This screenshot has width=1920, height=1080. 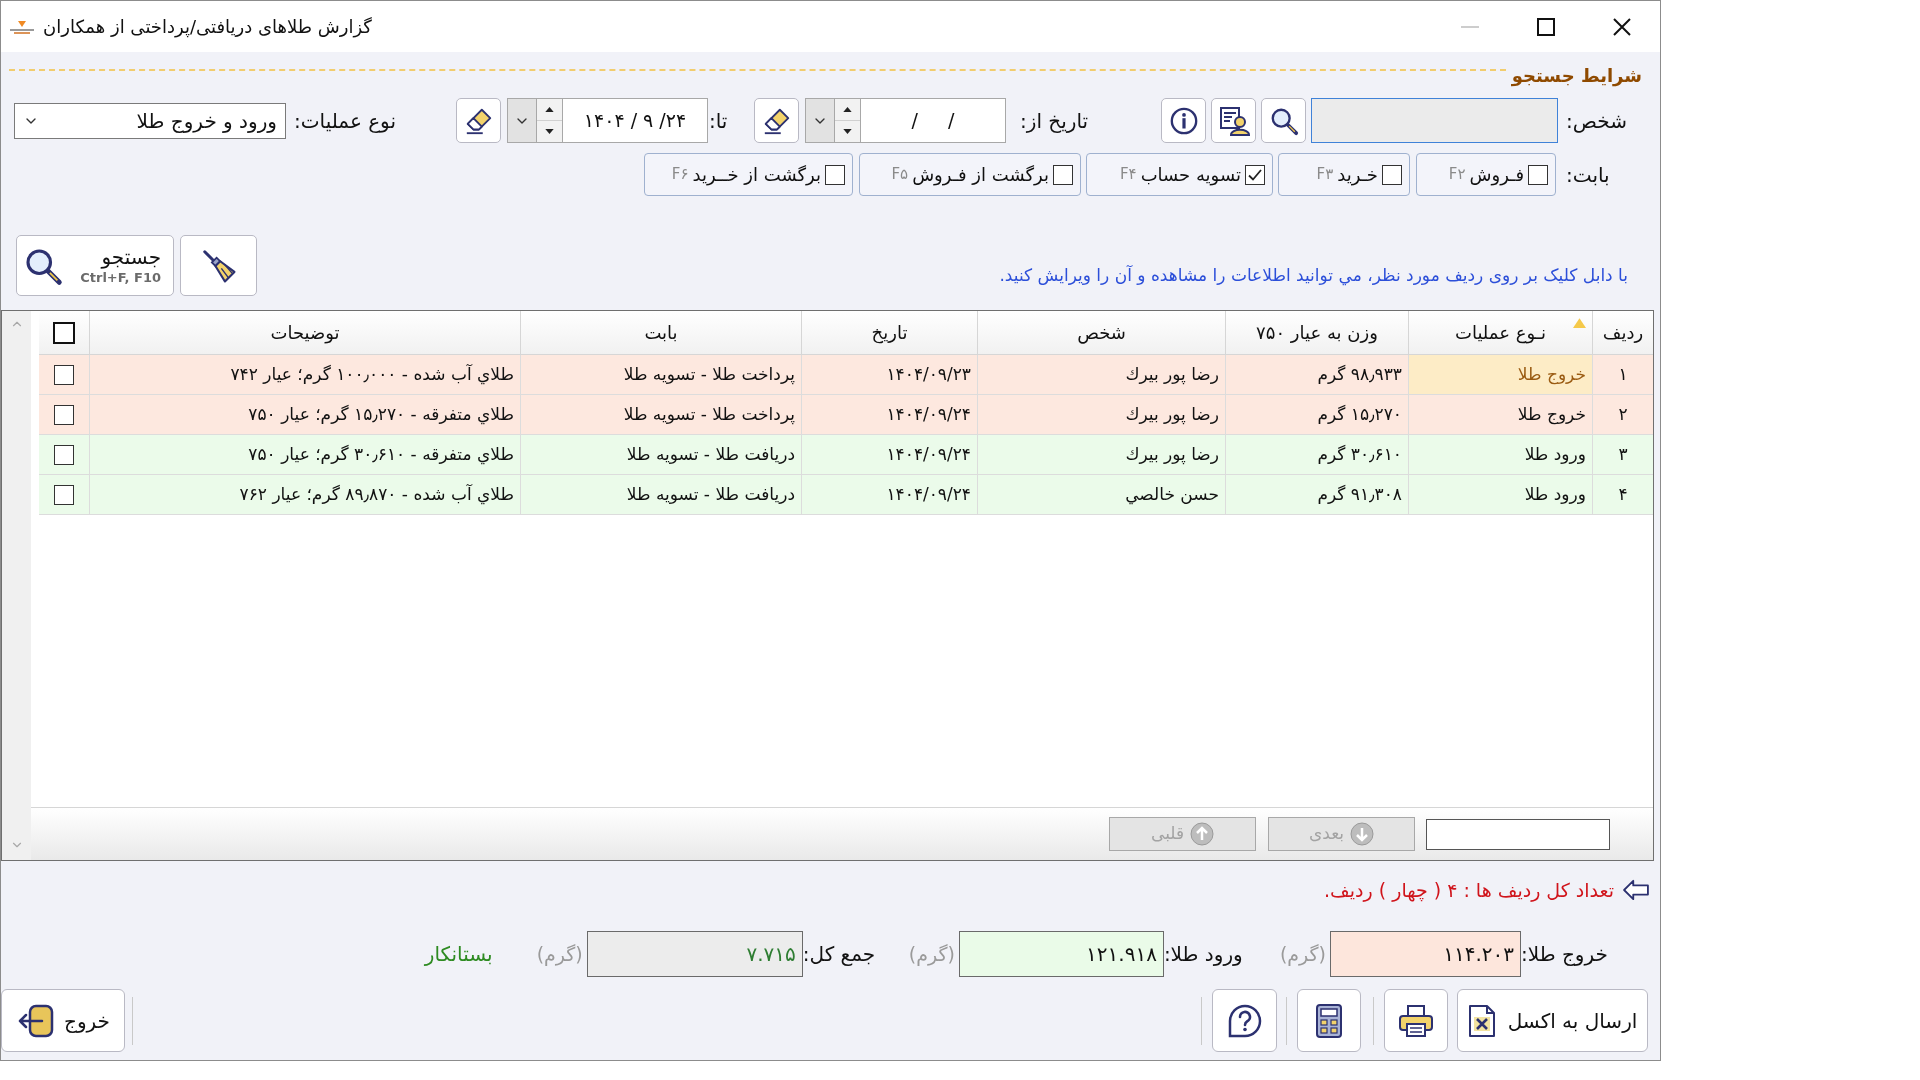 I want to click on total-value-field: ۷.۷۱۵, so click(x=694, y=954).